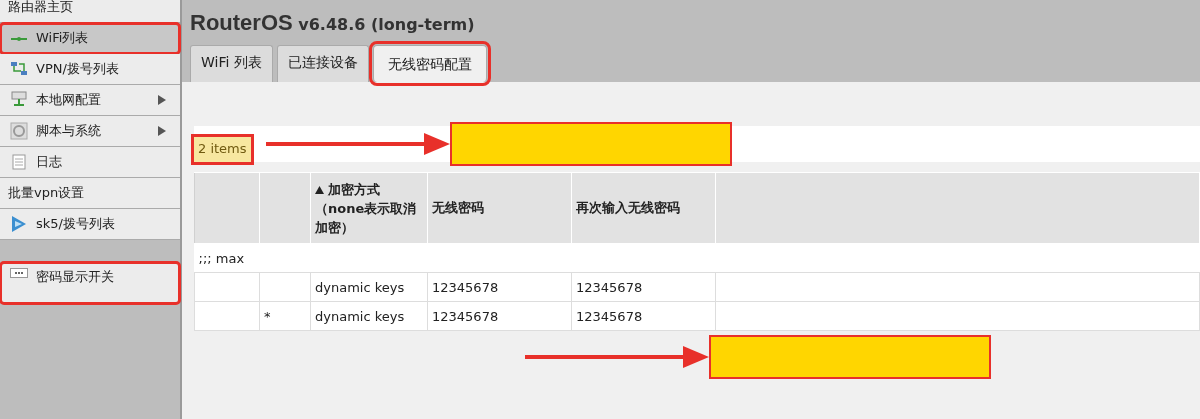 The width and height of the screenshot is (1200, 419). What do you see at coordinates (697, 258) in the screenshot?
I see `comment-row: ;;; max` at bounding box center [697, 258].